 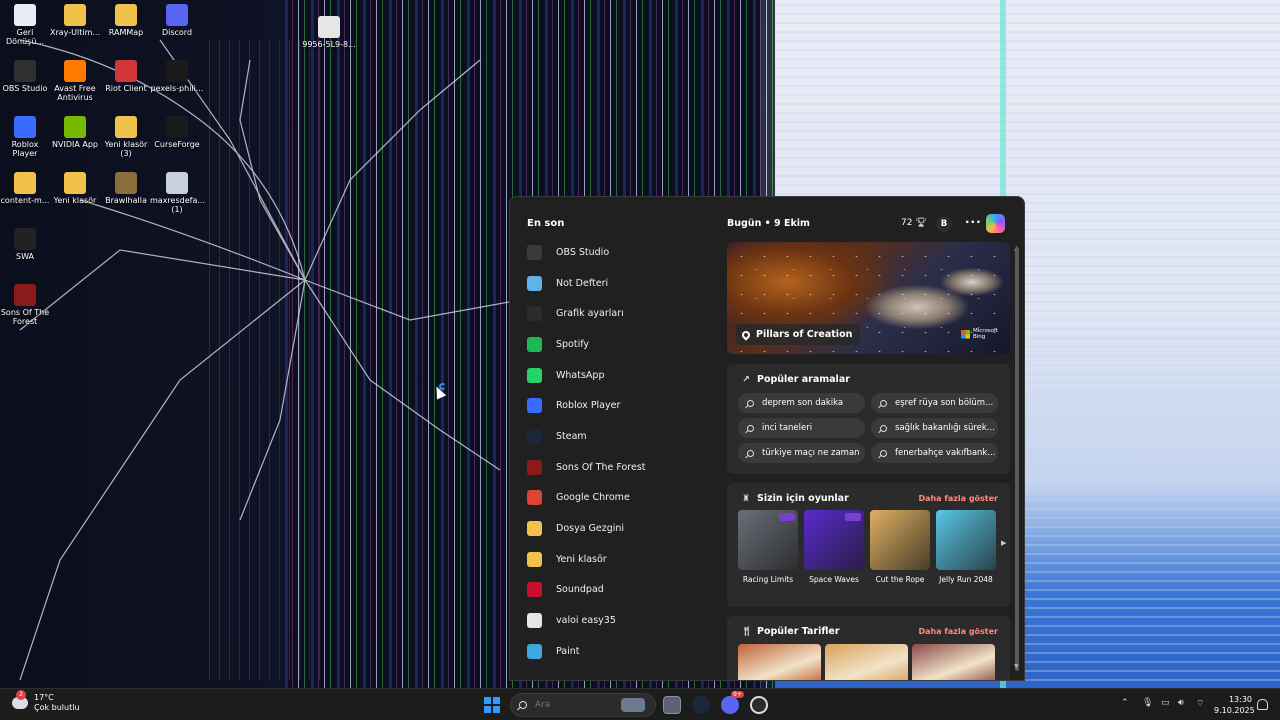 I want to click on desktop-icon: Discord, so click(x=177, y=20).